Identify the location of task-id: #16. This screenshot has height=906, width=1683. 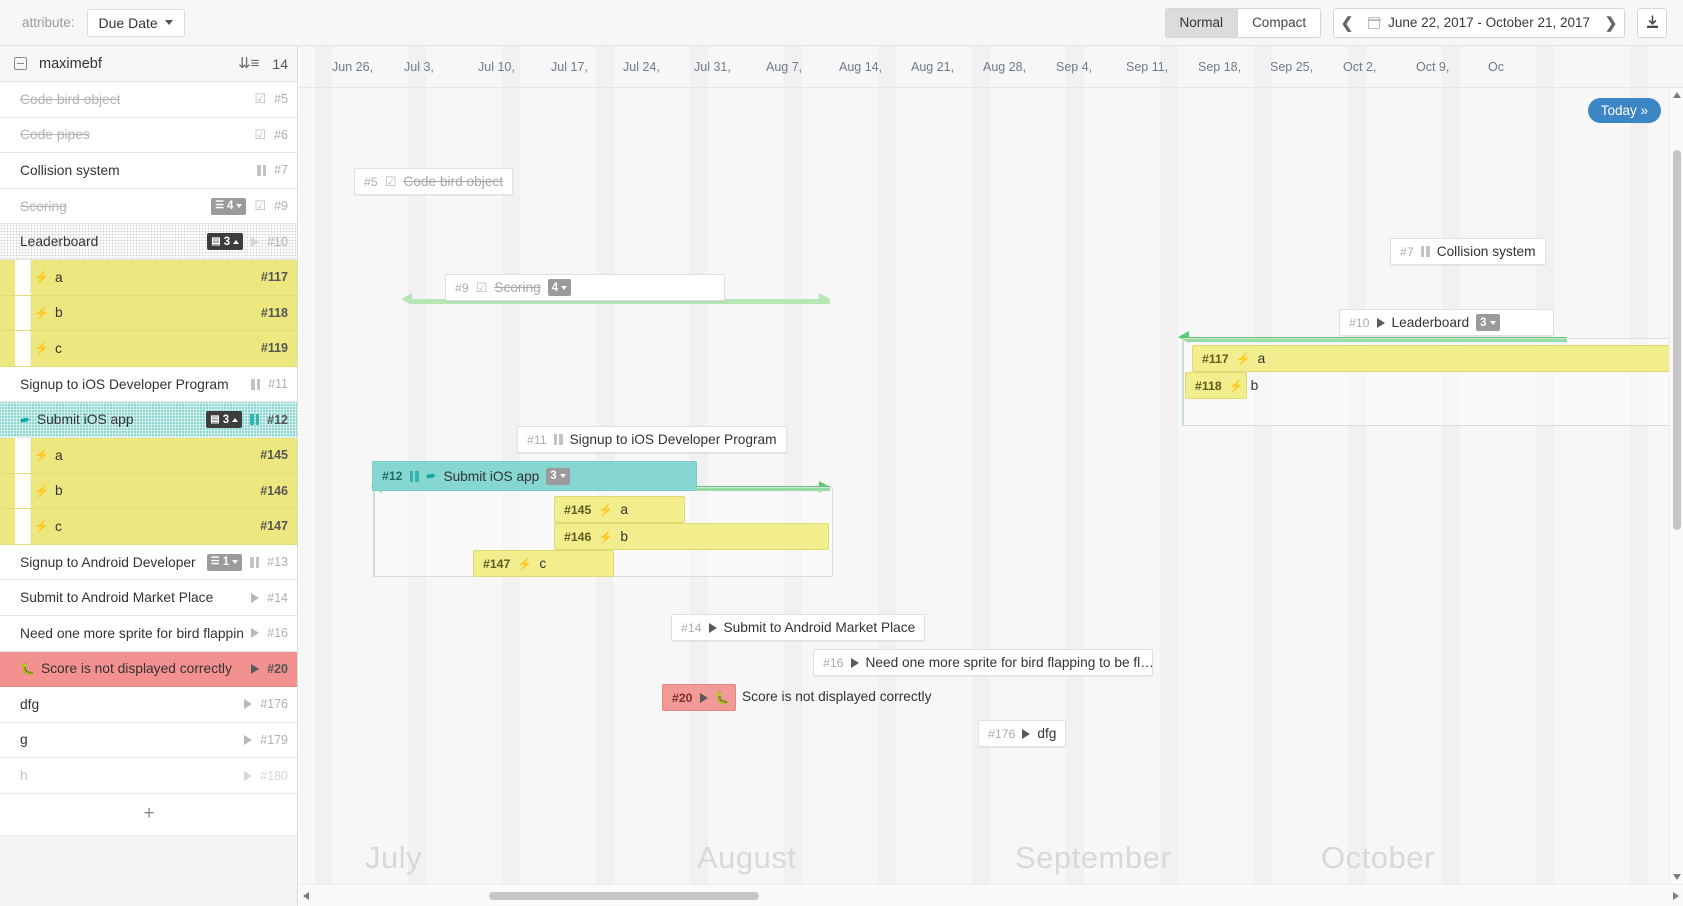
(277, 633).